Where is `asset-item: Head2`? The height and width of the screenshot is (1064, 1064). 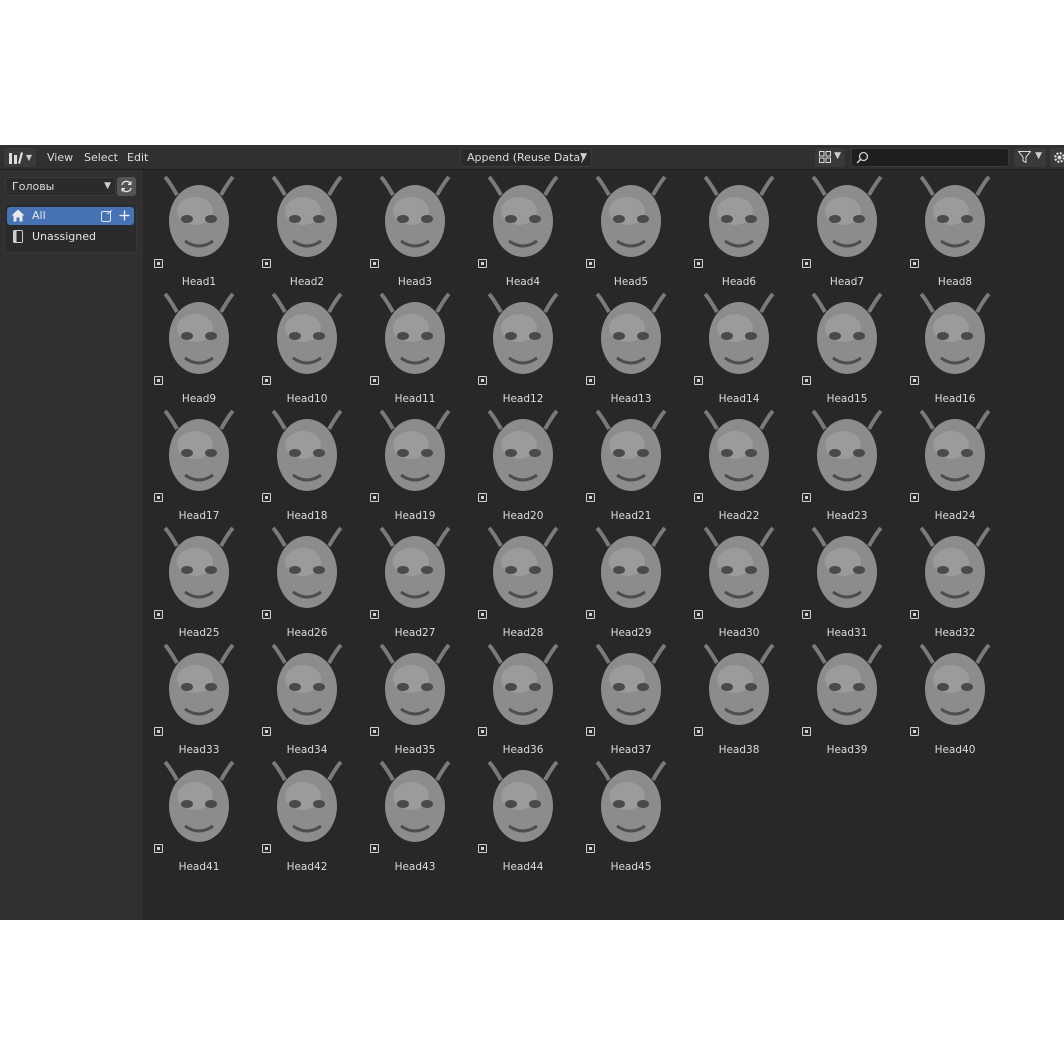 asset-item: Head2 is located at coordinates (307, 231).